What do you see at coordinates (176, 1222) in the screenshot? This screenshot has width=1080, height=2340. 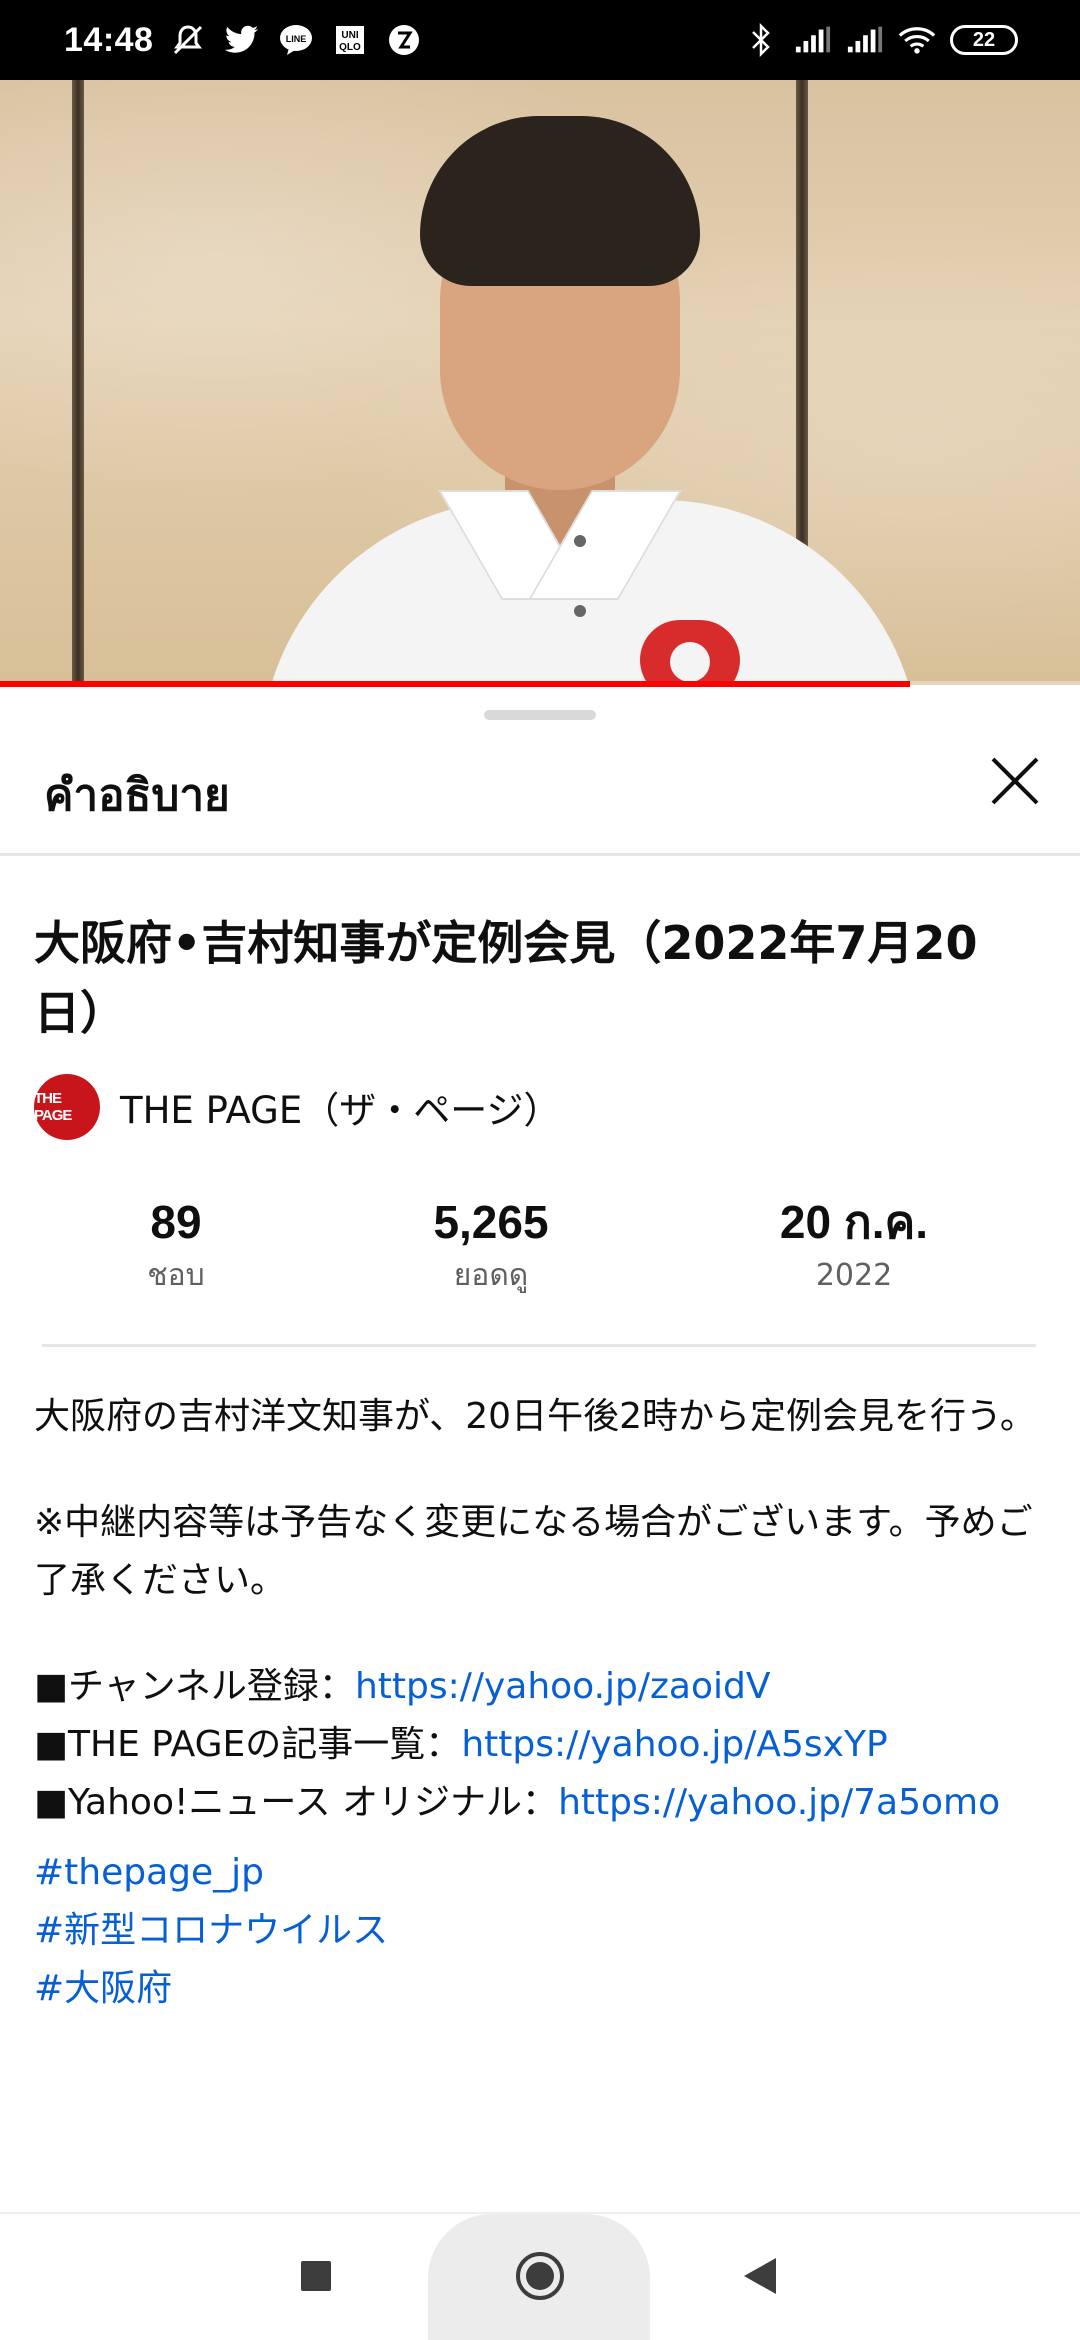 I see `likes-count: 89` at bounding box center [176, 1222].